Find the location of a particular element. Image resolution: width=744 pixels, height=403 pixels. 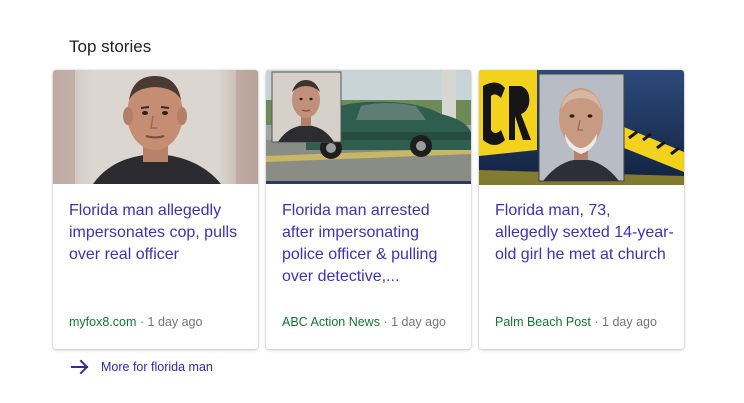

story-source-2: ABC Action News is located at coordinates (331, 322).